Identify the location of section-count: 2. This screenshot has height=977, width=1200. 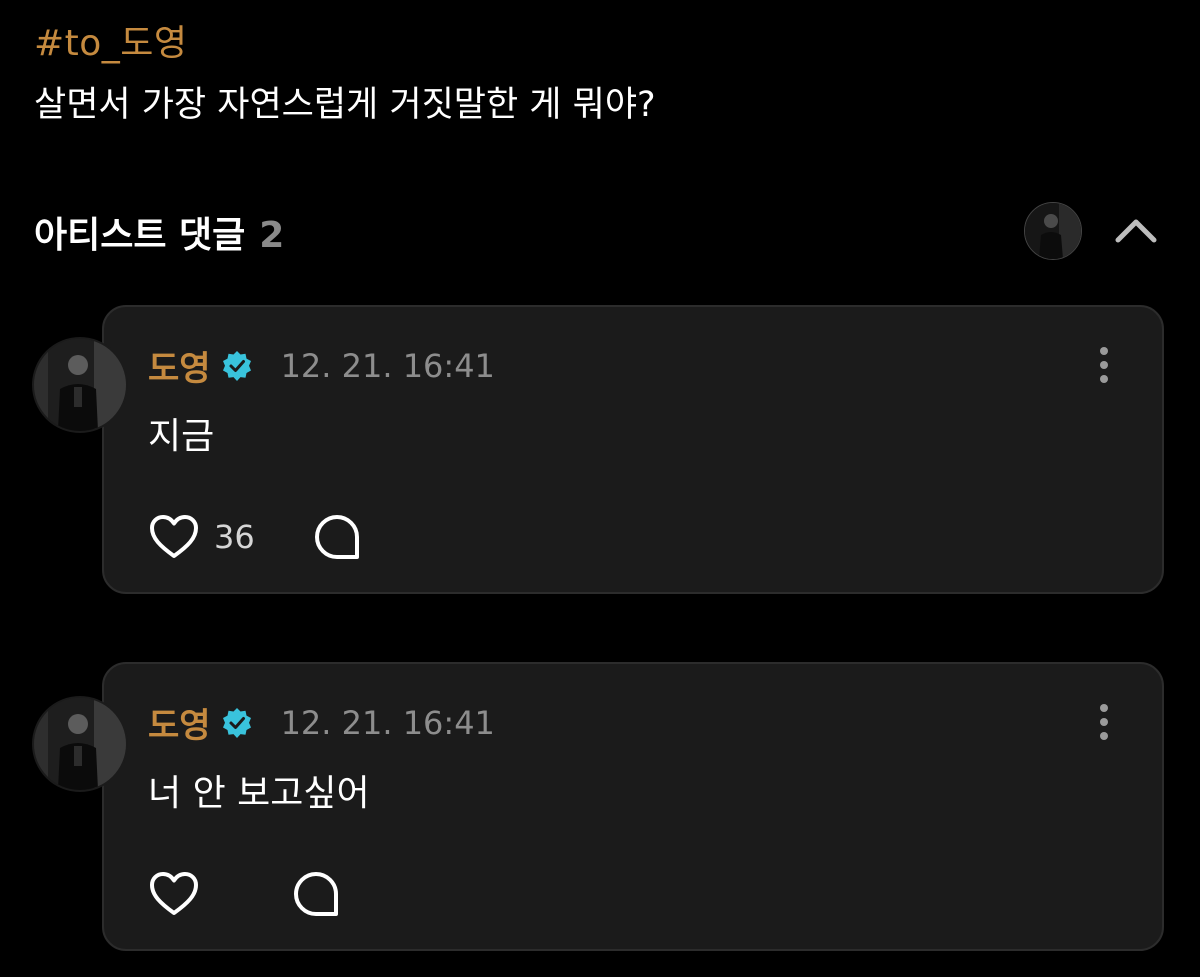
(272, 235).